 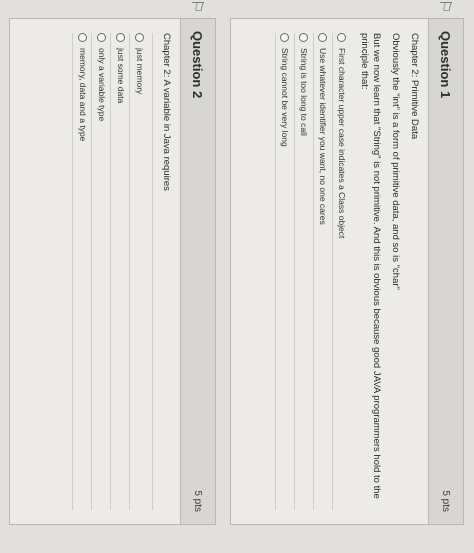 I want to click on question-title: Question 2, so click(x=198, y=65).